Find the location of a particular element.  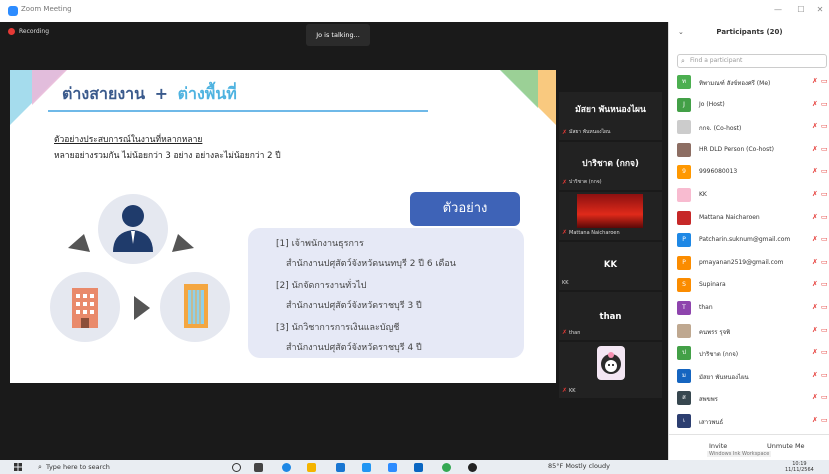

close-icon: ✕ is located at coordinates (820, 9).